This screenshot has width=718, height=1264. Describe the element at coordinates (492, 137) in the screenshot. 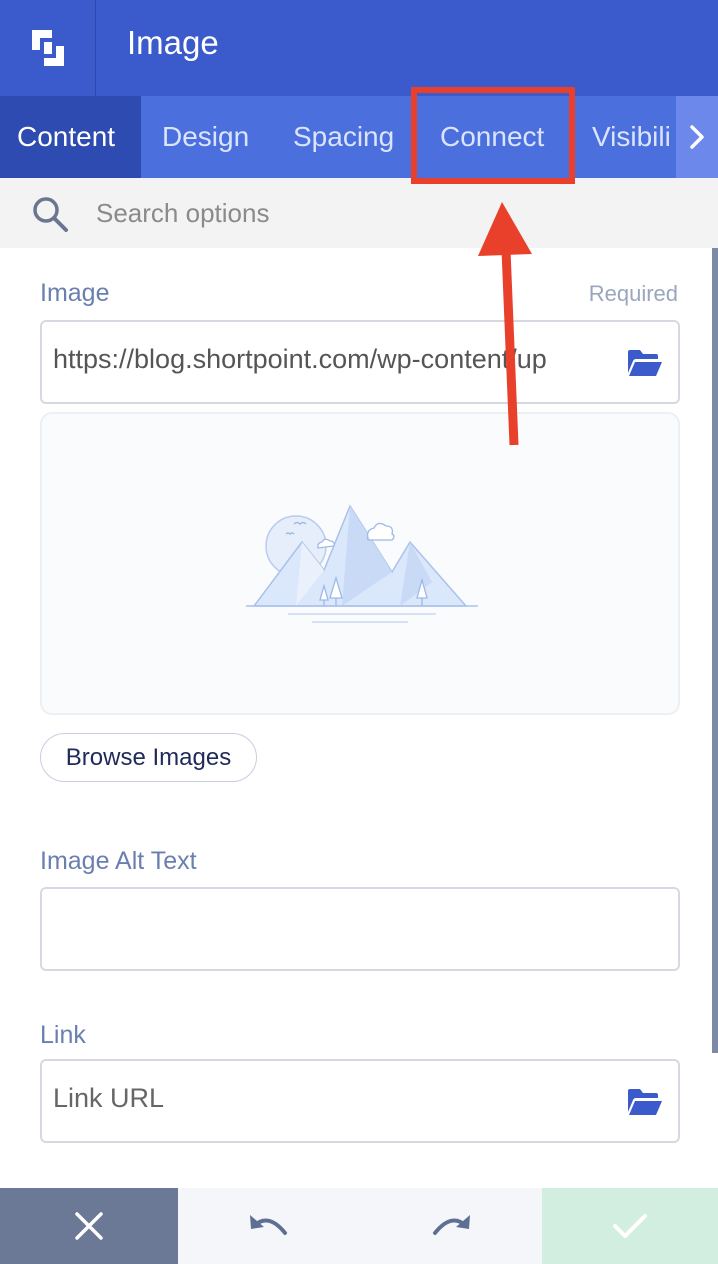

I see `tab-connect: Connect` at that location.